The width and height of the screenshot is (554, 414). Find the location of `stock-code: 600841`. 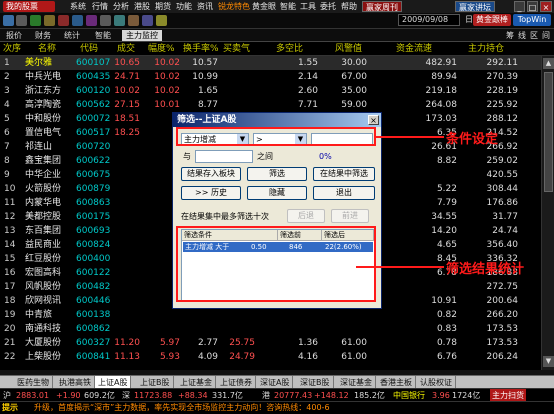

stock-code: 600841 is located at coordinates (93, 357).